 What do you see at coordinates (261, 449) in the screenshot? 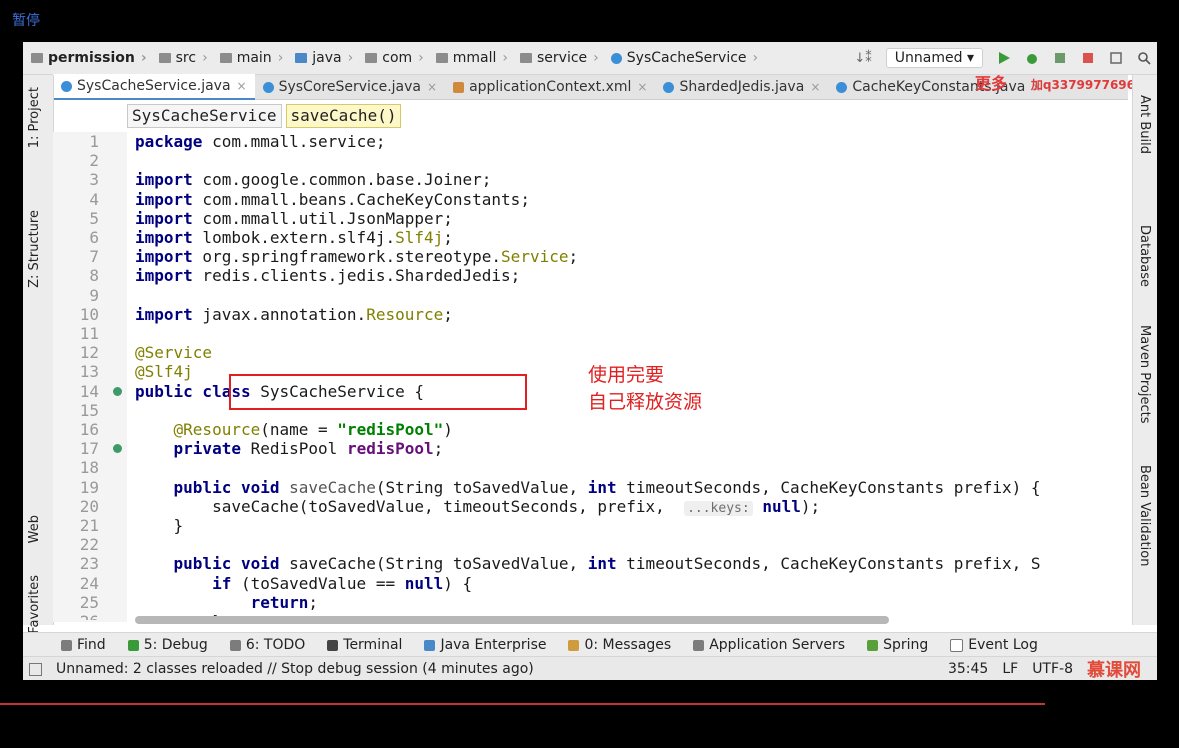
I see `code-line: 17 private RedisPool redisPool;` at bounding box center [261, 449].